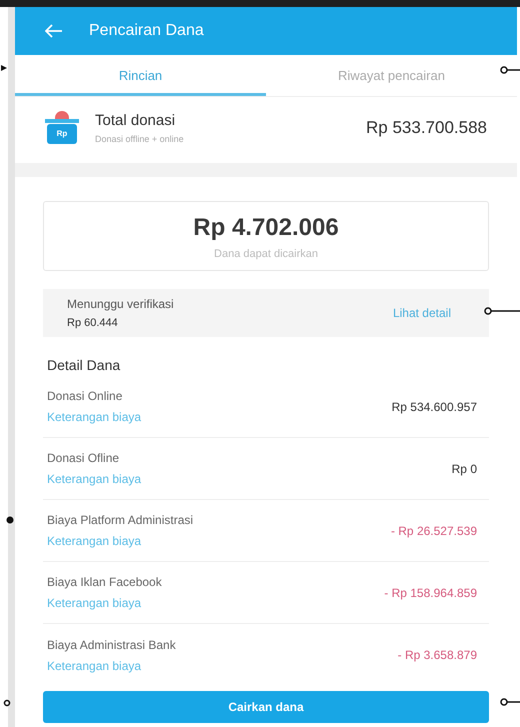 This screenshot has height=727, width=520. Describe the element at coordinates (434, 407) in the screenshot. I see `row-amount: Rp 534.600.957` at that location.